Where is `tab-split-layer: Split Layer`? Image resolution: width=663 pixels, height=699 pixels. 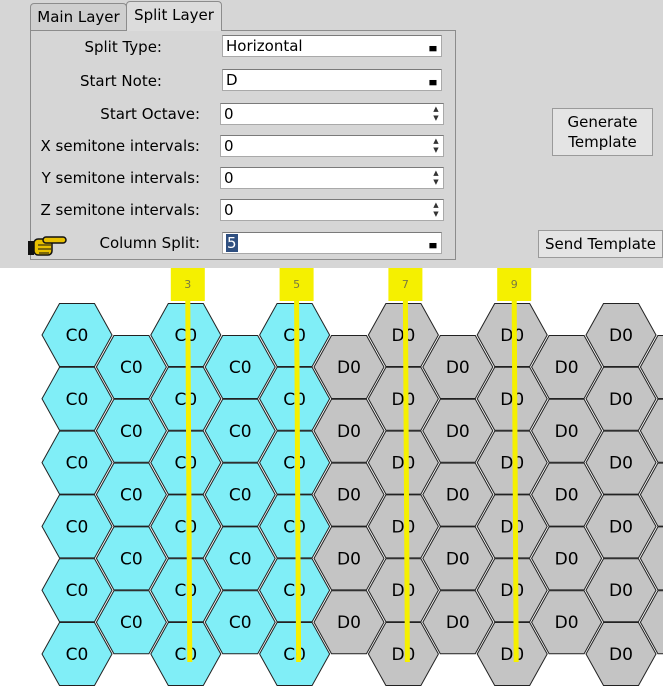
tab-split-layer: Split Layer is located at coordinates (174, 16).